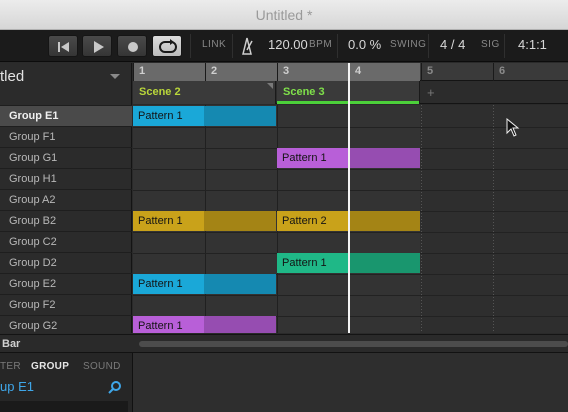 This screenshot has width=568, height=412. What do you see at coordinates (430, 71) in the screenshot?
I see `bar-number: 5` at bounding box center [430, 71].